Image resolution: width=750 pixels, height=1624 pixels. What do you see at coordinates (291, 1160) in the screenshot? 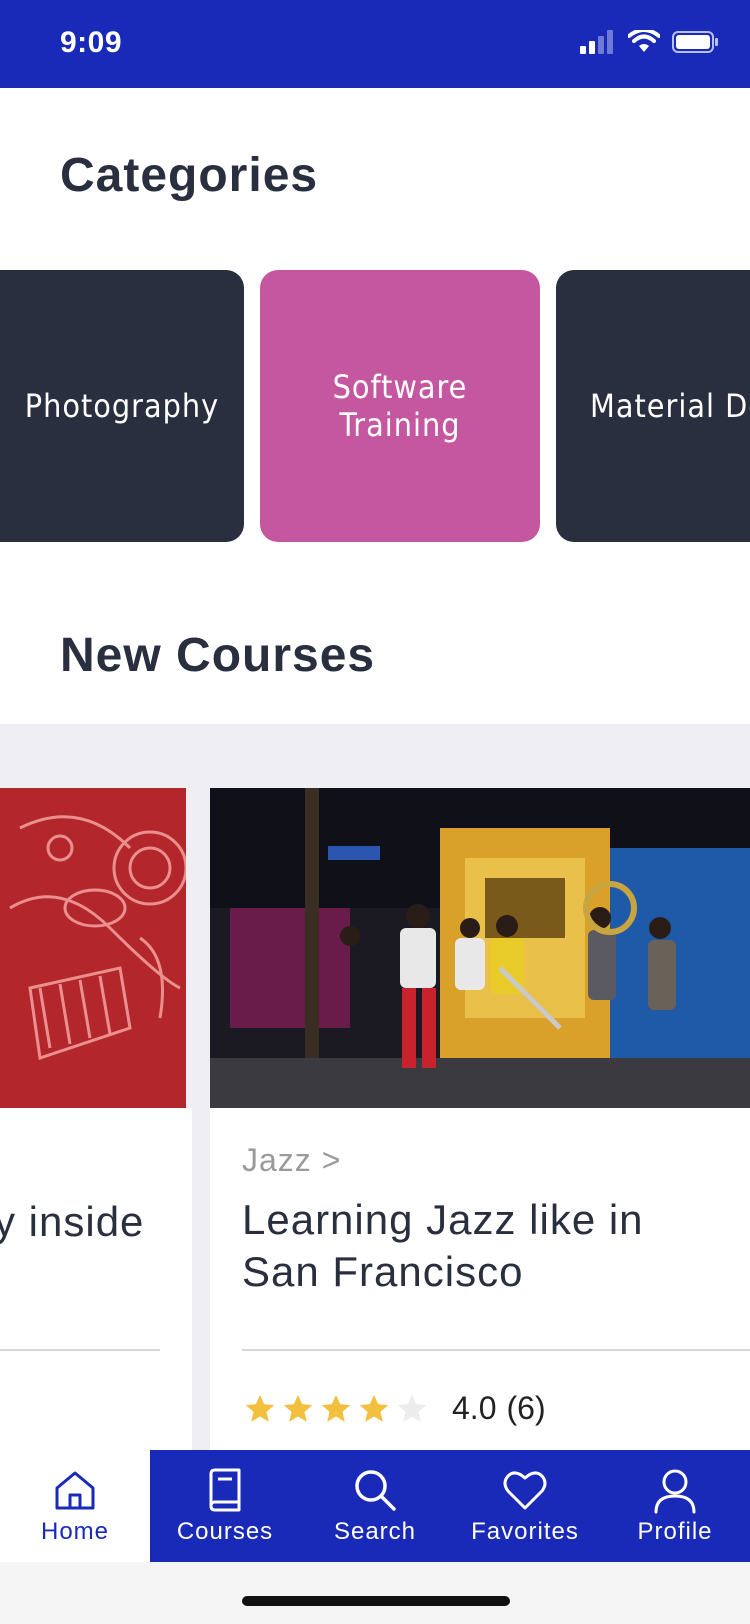
I see `course-category-breadcrumb: Jazz >` at bounding box center [291, 1160].